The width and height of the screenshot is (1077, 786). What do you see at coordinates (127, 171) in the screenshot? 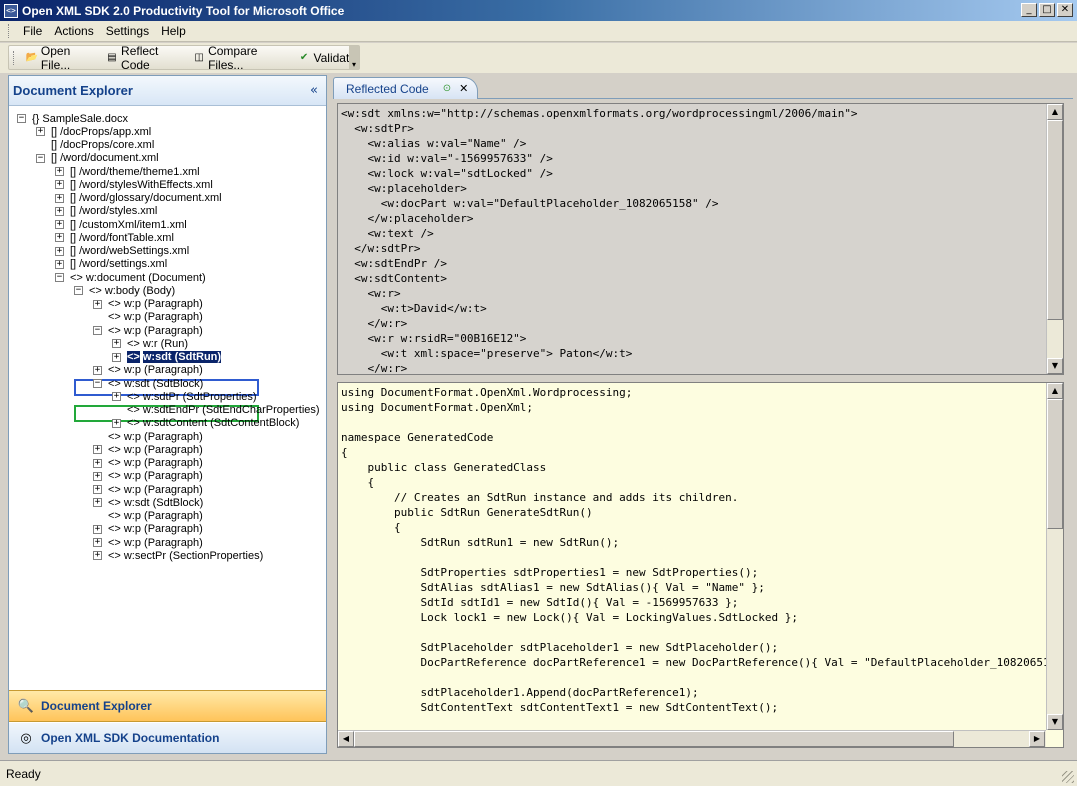
I see `tree-node: + []/word/theme/theme1.xml` at bounding box center [127, 171].